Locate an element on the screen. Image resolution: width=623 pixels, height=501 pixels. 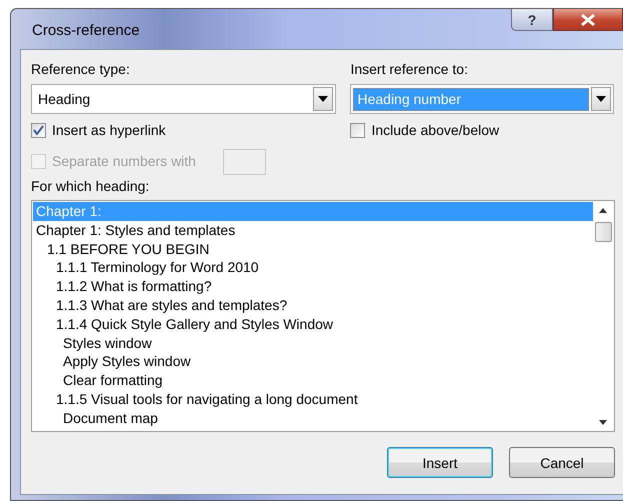
scroll-thumb is located at coordinates (603, 232).